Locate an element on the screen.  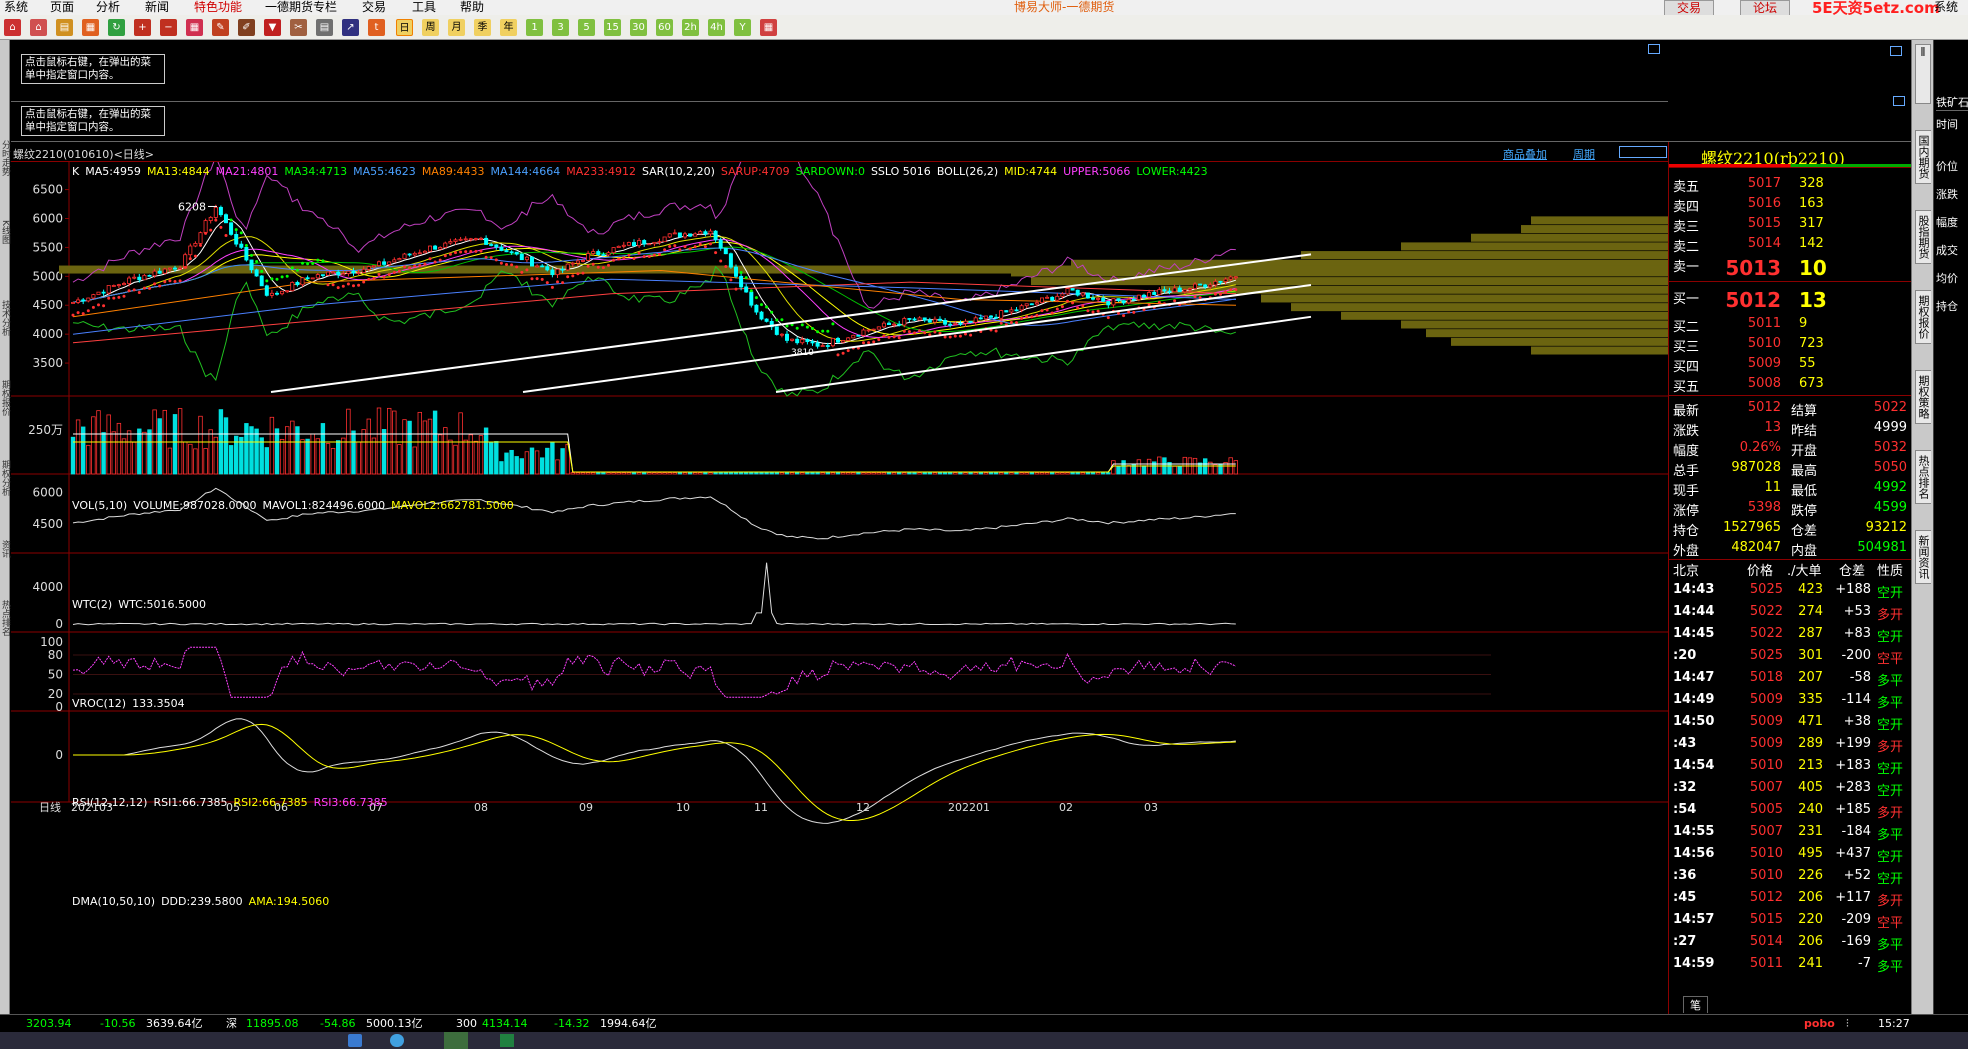
line-chart-icon: ↗ is located at coordinates (350, 27).